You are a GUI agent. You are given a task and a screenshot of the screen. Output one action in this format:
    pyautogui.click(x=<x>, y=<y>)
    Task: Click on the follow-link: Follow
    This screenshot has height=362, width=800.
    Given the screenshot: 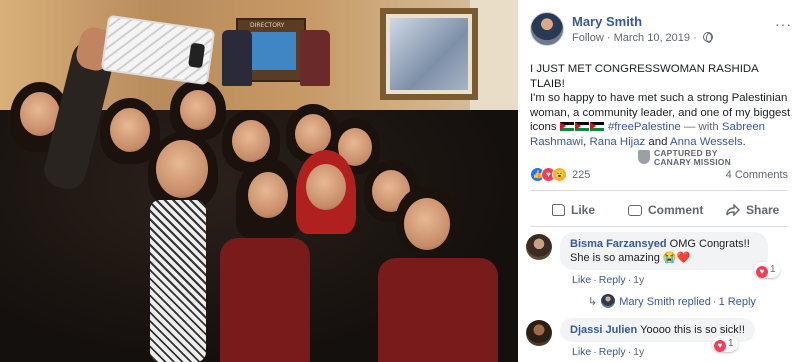 What is the action you would take?
    pyautogui.click(x=588, y=38)
    